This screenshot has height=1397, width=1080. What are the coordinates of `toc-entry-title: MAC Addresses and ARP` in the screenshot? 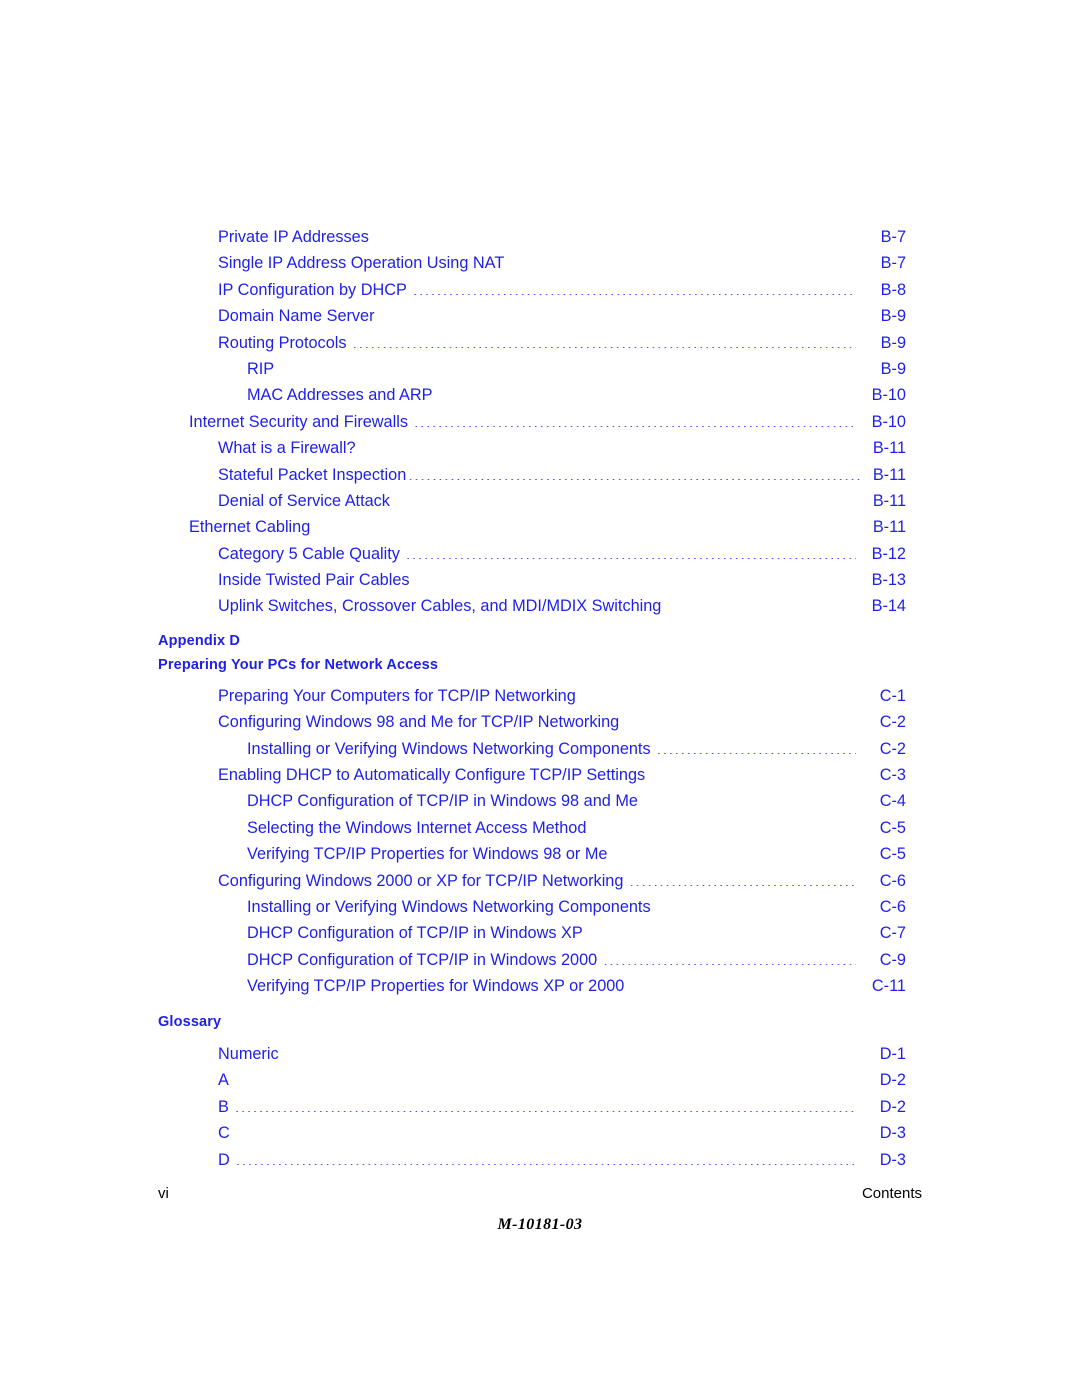 It's located at (340, 395).